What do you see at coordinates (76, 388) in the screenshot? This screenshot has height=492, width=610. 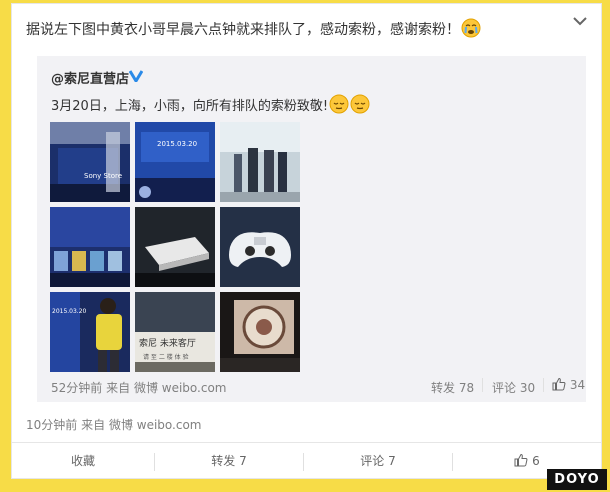 I see `repost-time: 52分钟前` at bounding box center [76, 388].